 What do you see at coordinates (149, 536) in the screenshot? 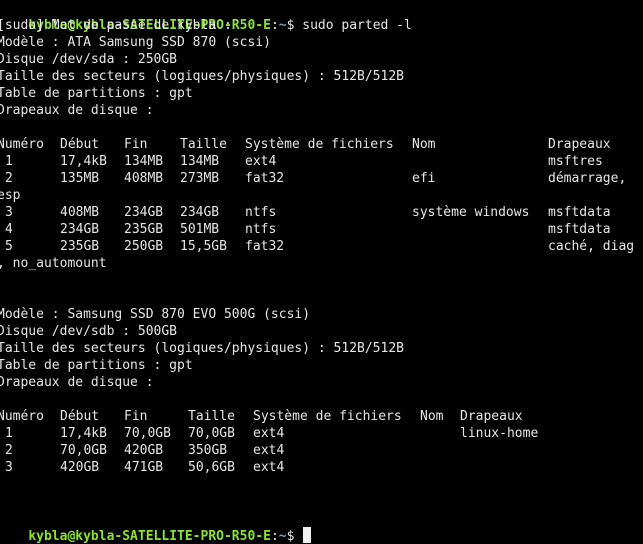
I see `prompt-user-host: kybla@kybla-SATELLITE-PRO-R50-E` at bounding box center [149, 536].